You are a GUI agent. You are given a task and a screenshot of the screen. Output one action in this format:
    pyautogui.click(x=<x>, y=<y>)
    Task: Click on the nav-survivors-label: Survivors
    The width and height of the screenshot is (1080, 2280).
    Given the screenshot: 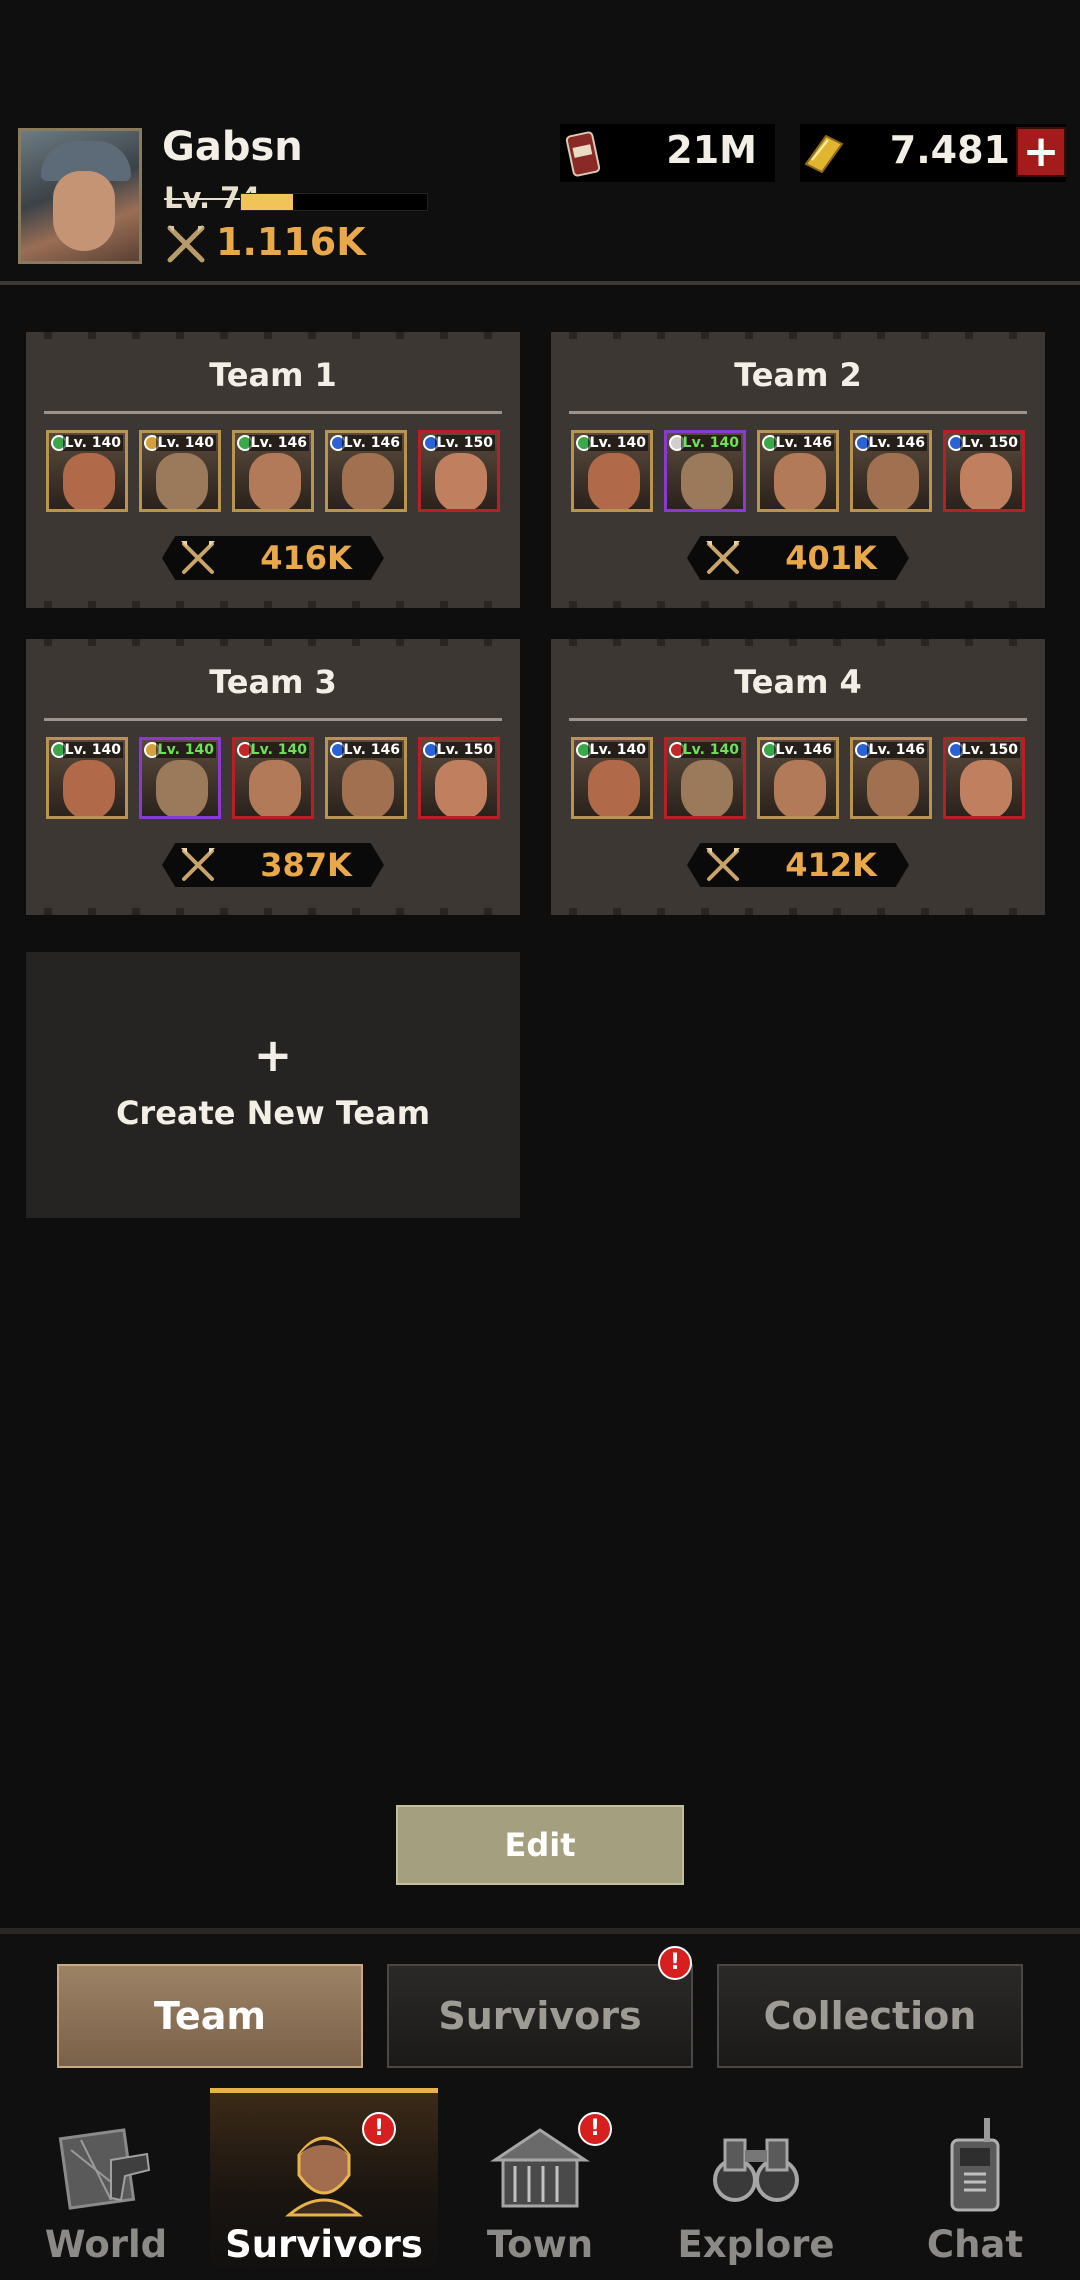 What is the action you would take?
    pyautogui.click(x=324, y=2244)
    